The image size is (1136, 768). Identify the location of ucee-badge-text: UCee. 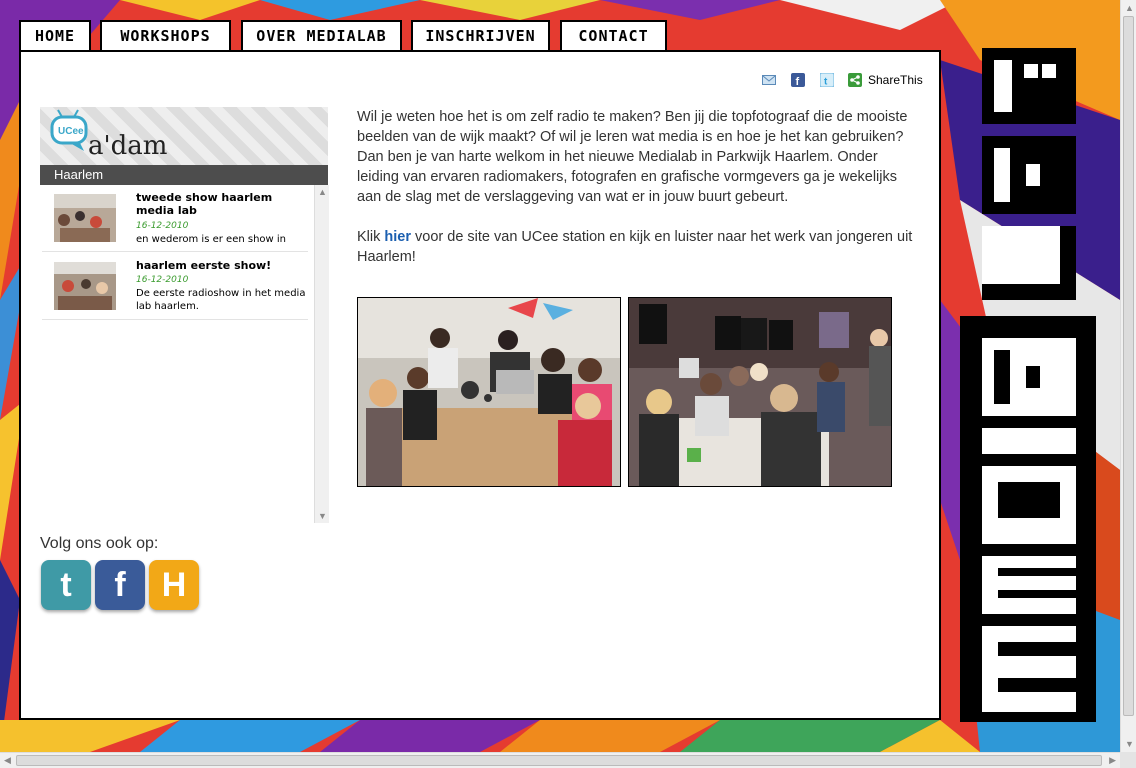
(71, 131).